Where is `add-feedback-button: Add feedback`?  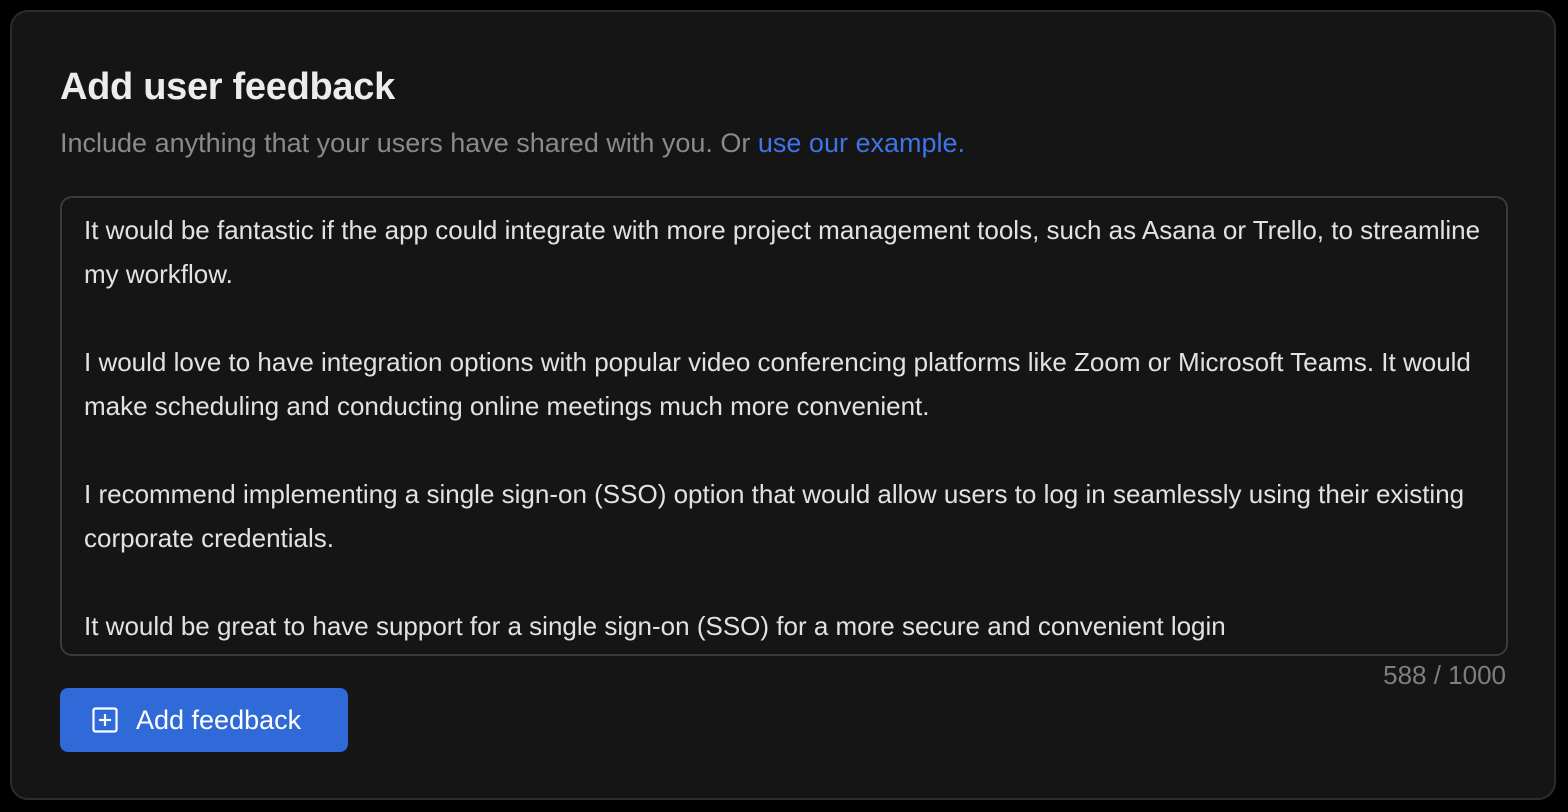
add-feedback-button: Add feedback is located at coordinates (204, 720).